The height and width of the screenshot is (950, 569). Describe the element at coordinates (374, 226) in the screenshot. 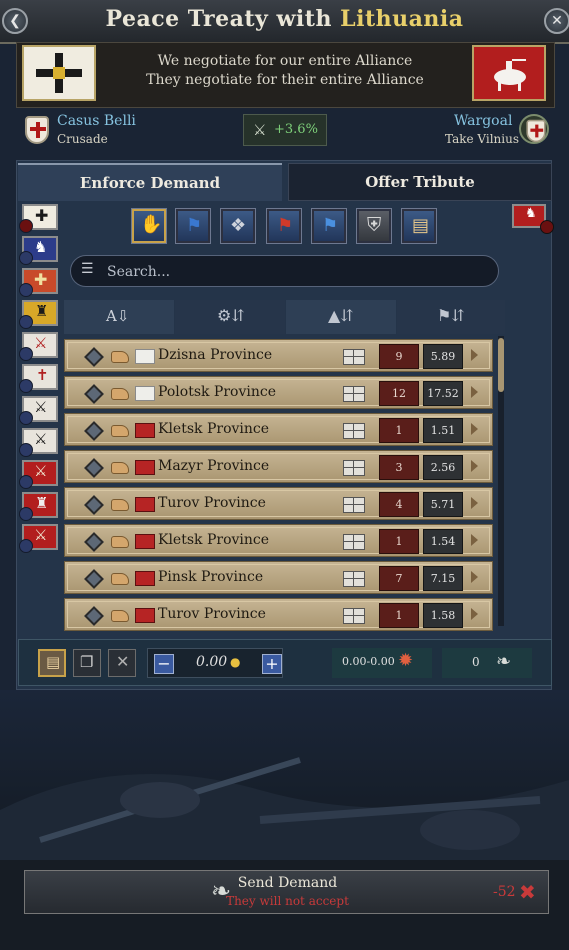

I see `category-defense-button: ⛨` at that location.